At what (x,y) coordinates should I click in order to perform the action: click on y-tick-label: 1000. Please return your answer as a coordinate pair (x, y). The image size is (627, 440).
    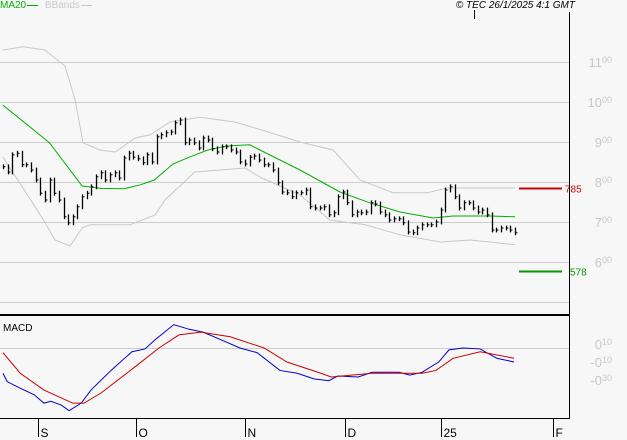
    Looking at the image, I should click on (600, 102).